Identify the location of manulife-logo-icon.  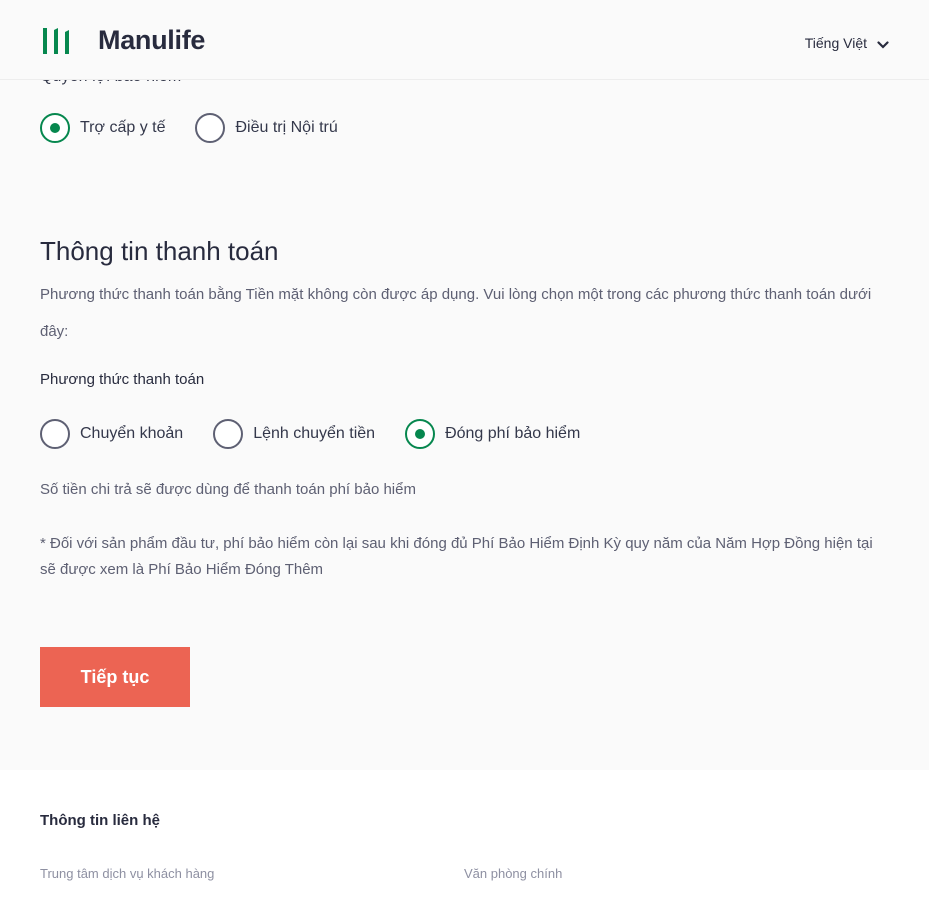
(56, 40).